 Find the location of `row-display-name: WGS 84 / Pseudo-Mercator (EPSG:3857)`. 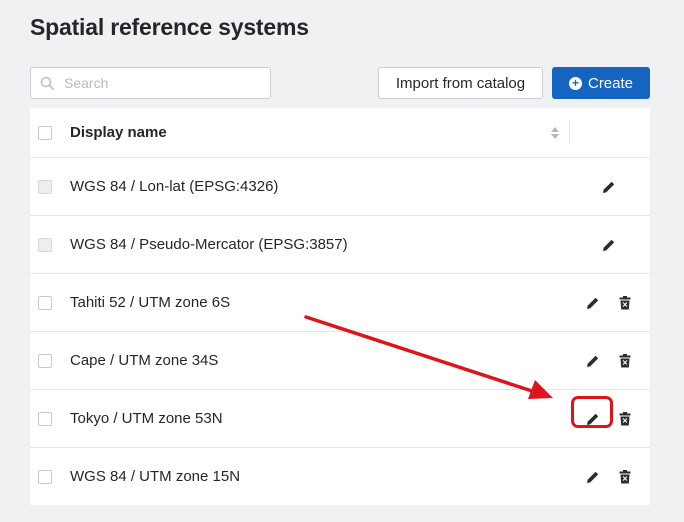

row-display-name: WGS 84 / Pseudo-Mercator (EPSG:3857) is located at coordinates (209, 244).